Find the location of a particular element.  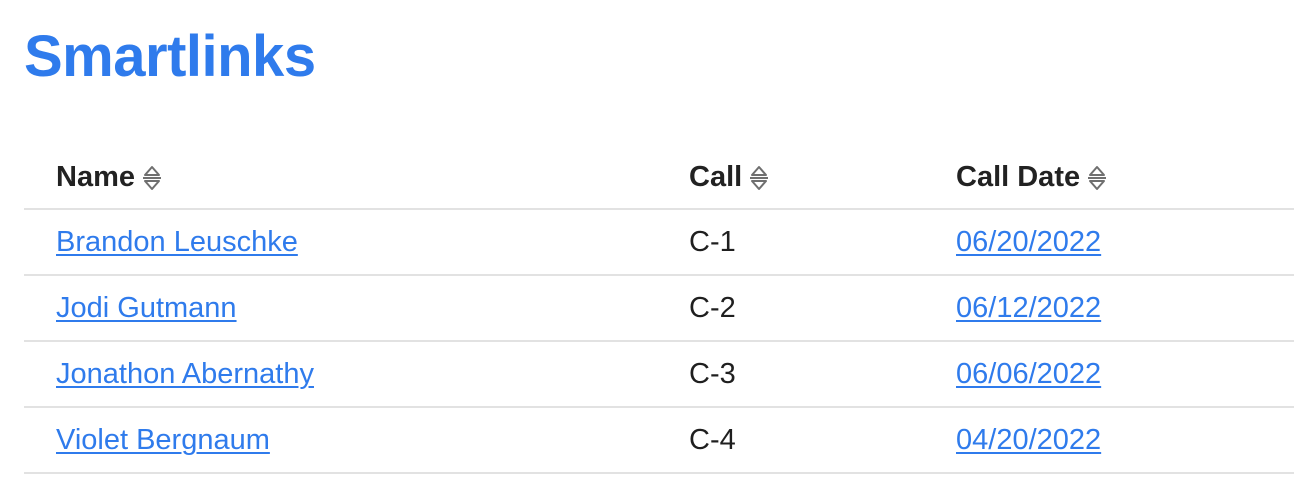

call-date-link: 06/12/2022 is located at coordinates (1028, 308).